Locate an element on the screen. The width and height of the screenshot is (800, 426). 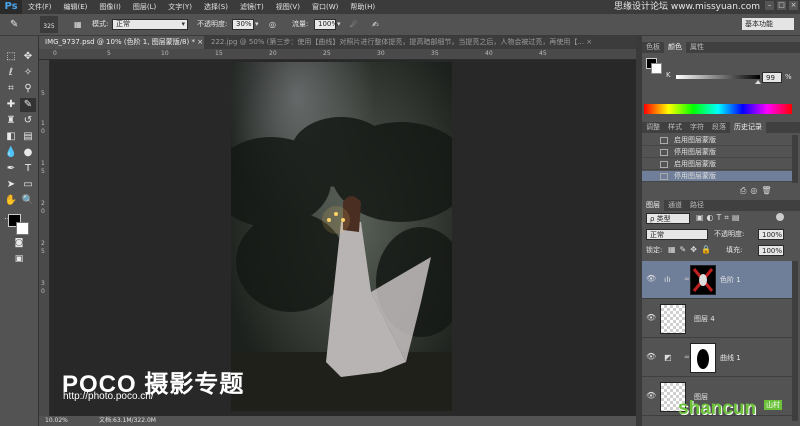
history-brush-tool-icon: ↺ is located at coordinates (28, 121).